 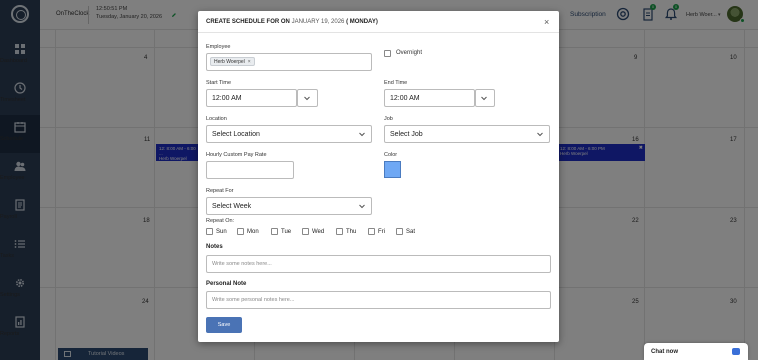 What do you see at coordinates (405, 98) in the screenshot?
I see `end-time-value: 12:00 AM` at bounding box center [405, 98].